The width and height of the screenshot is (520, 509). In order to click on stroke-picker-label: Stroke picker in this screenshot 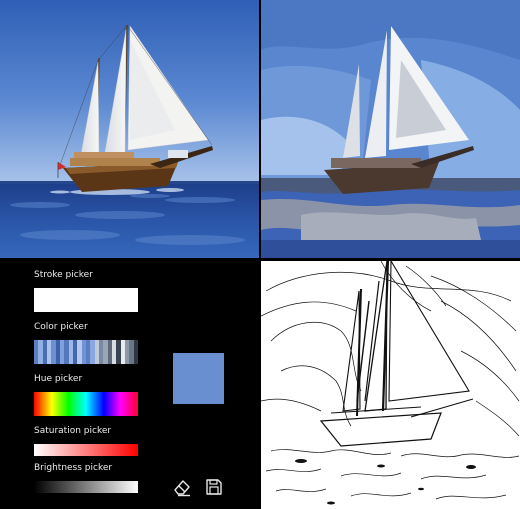, I will do `click(63, 275)`.